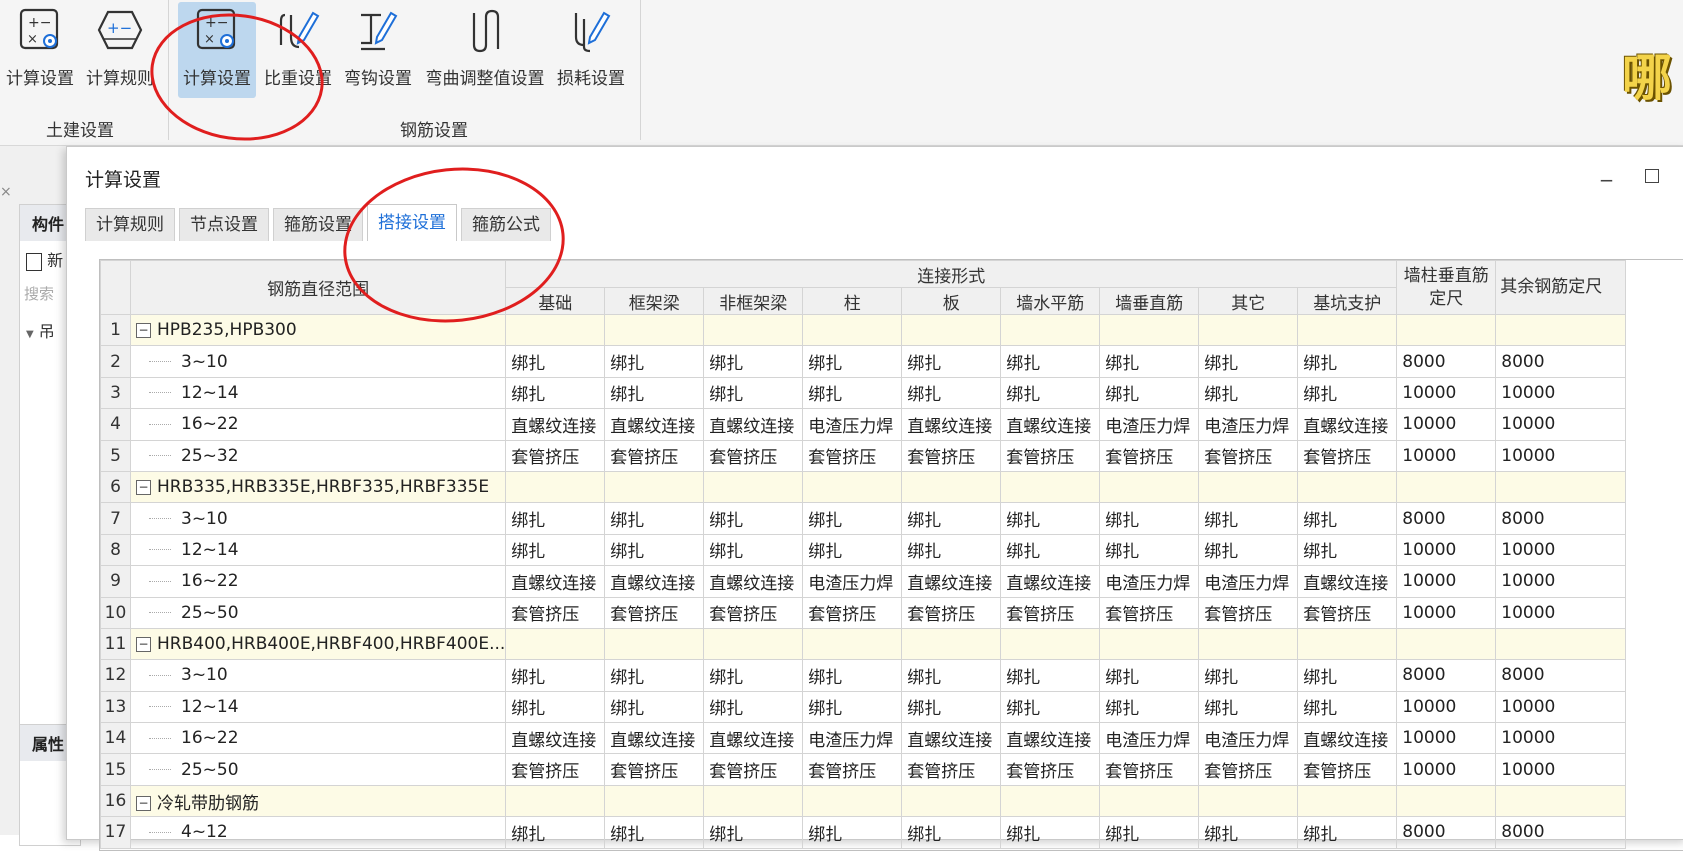  Describe the element at coordinates (1606, 169) in the screenshot. I see `minimize-icon: _` at that location.